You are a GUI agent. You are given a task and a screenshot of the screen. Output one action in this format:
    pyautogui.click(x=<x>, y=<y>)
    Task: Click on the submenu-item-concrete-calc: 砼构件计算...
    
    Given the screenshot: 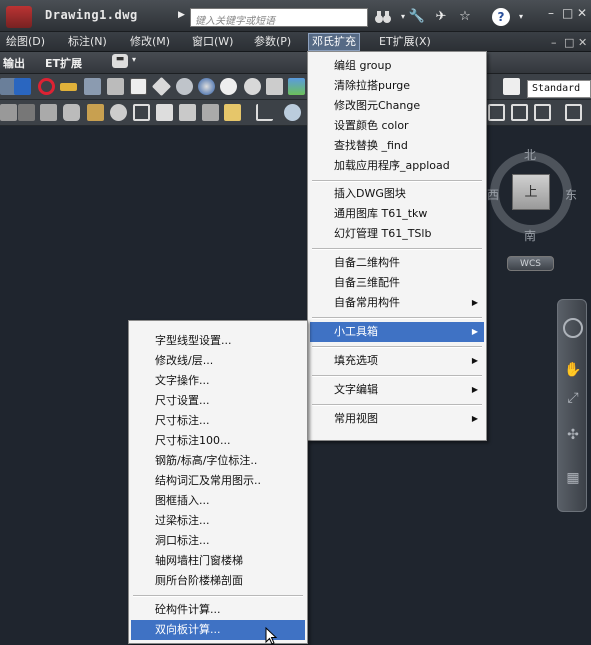 What is the action you would take?
    pyautogui.click(x=218, y=610)
    